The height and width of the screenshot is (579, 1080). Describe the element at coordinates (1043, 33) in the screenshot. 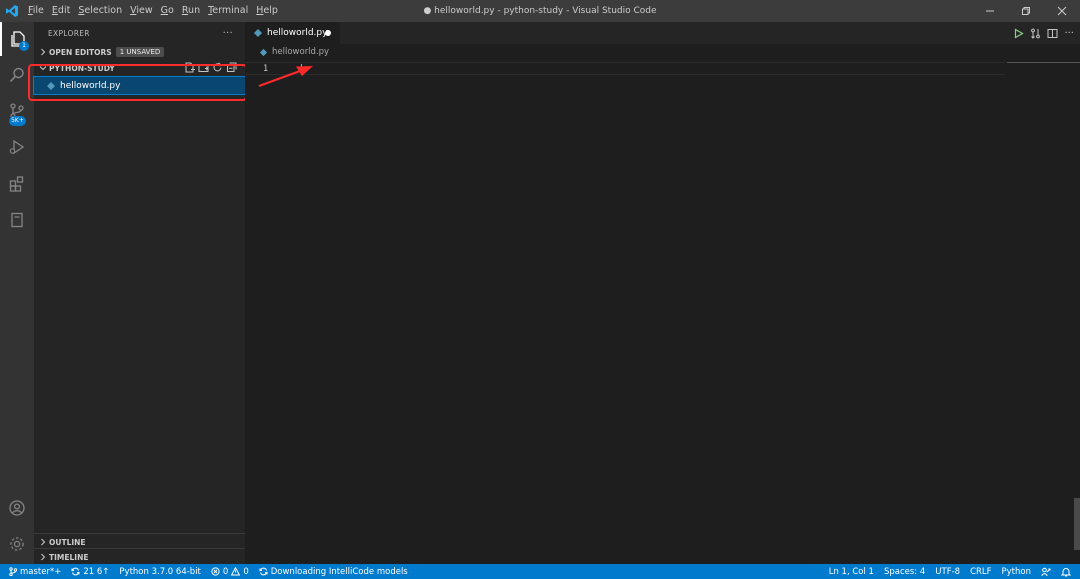

I see `editor-actions: ···` at that location.